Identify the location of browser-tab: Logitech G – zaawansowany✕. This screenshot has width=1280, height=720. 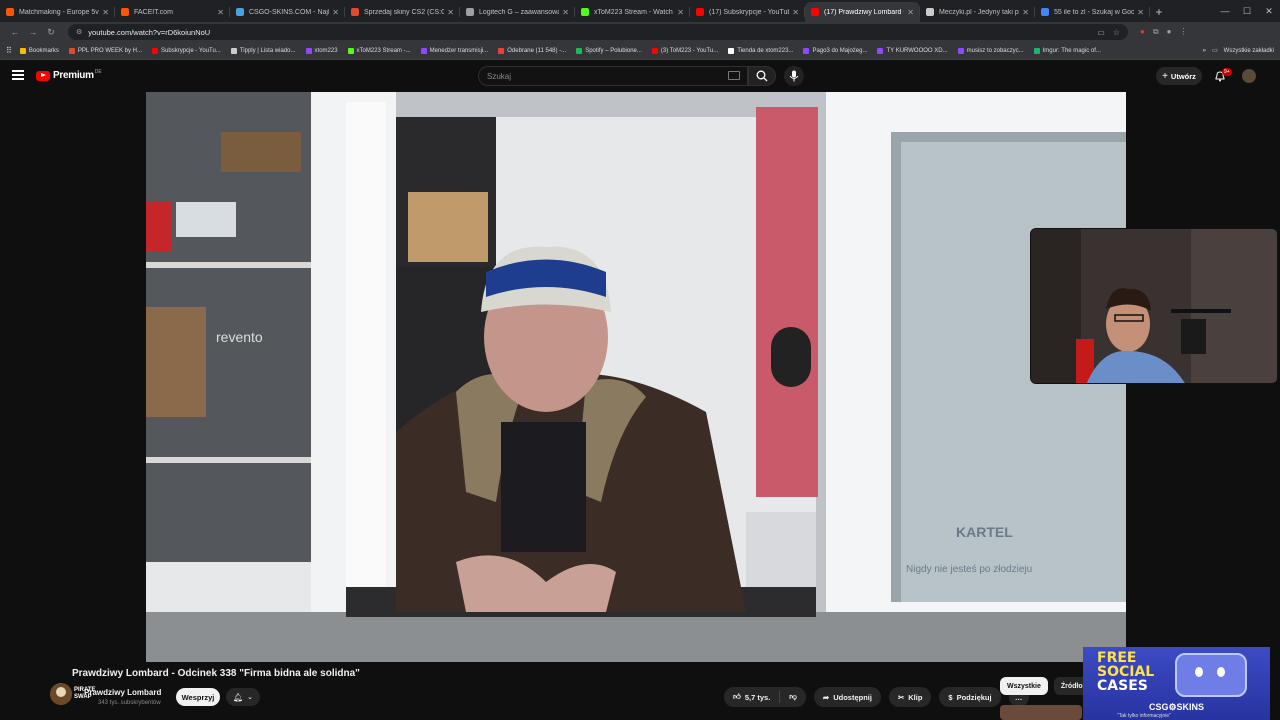
(517, 12).